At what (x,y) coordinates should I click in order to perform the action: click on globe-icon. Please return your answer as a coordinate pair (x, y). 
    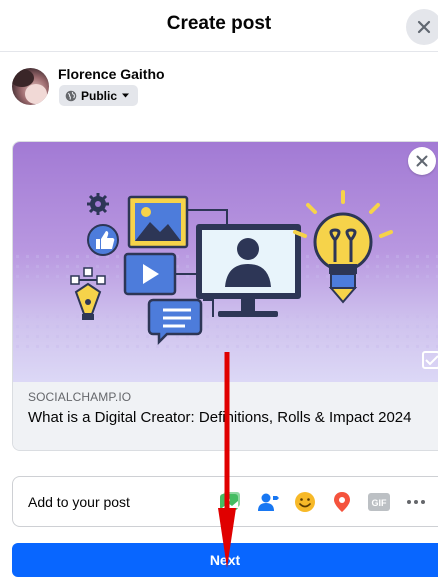
    Looking at the image, I should click on (71, 95).